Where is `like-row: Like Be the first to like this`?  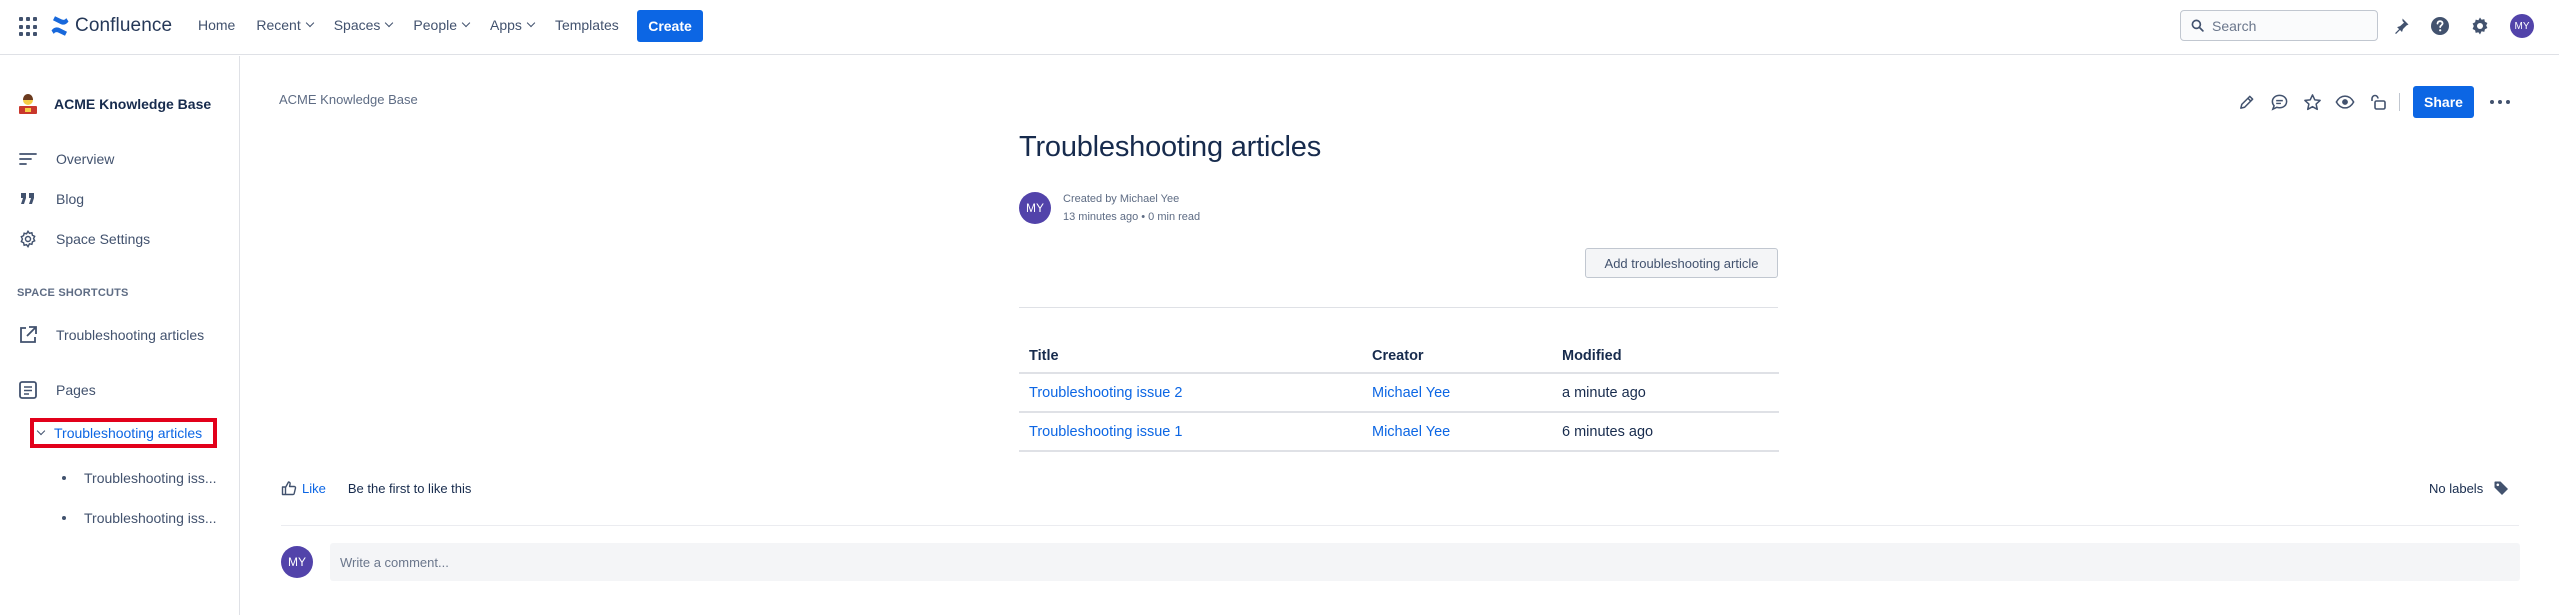 like-row: Like Be the first to like this is located at coordinates (376, 488).